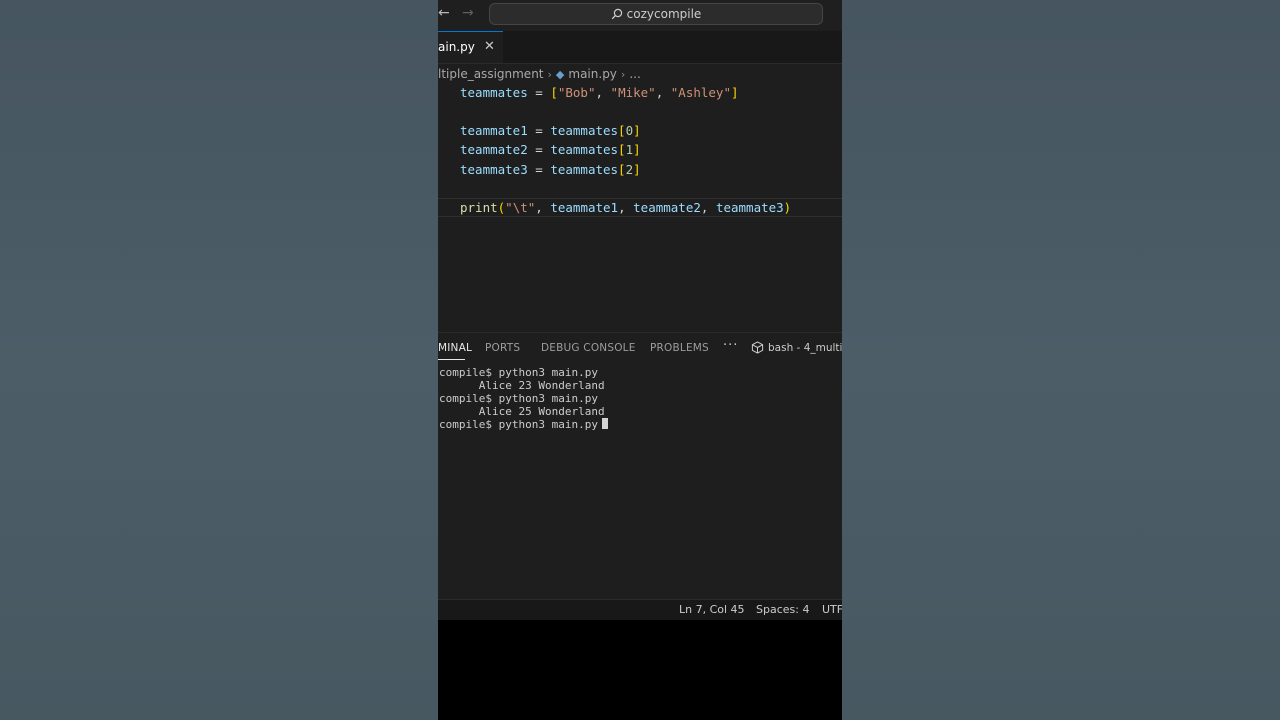 The height and width of the screenshot is (720, 1280). What do you see at coordinates (522, 411) in the screenshot?
I see `terminal-line: Alice 25 Wonderland` at bounding box center [522, 411].